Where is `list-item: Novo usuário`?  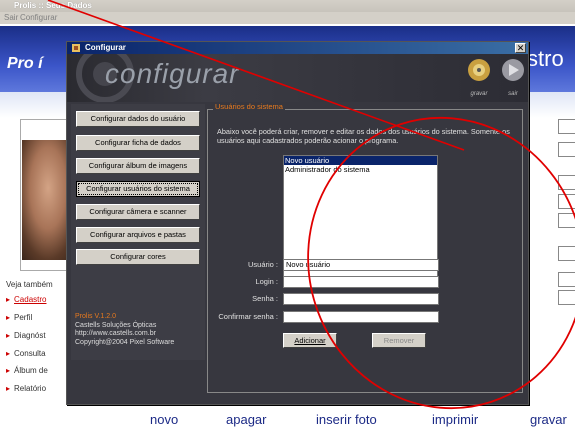 list-item: Novo usuário is located at coordinates (360, 160).